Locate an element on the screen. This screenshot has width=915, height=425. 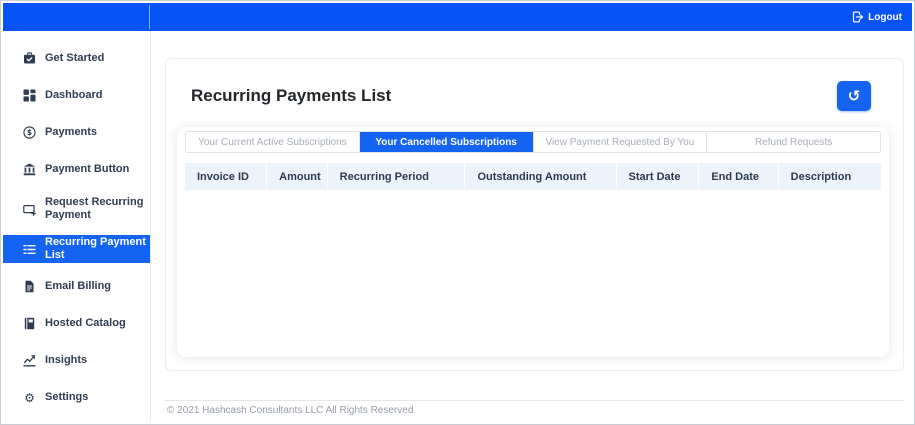
logout-label: Logout is located at coordinates (885, 17).